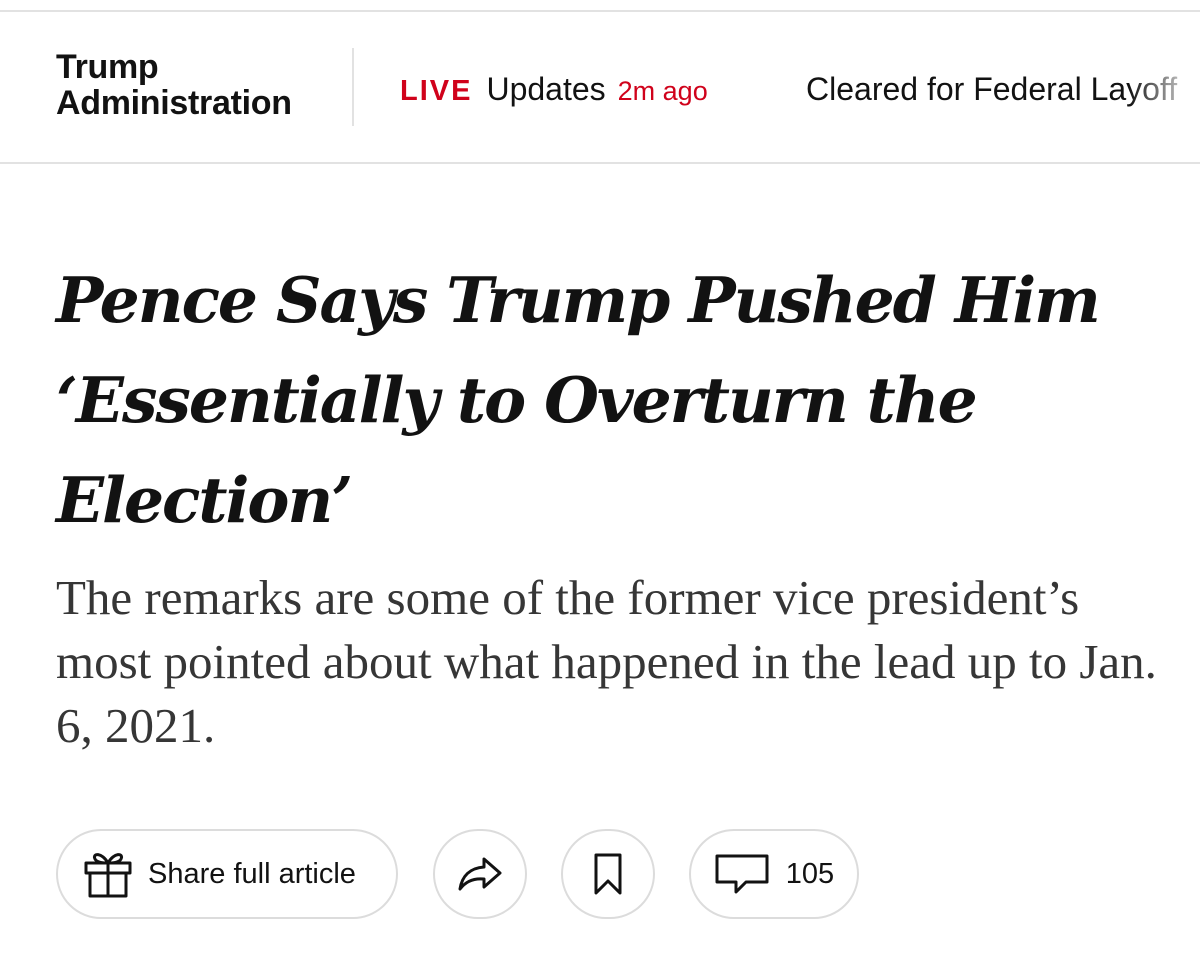 This screenshot has width=1200, height=953. Describe the element at coordinates (662, 91) in the screenshot. I see `live-timestamp: 2m ago` at that location.